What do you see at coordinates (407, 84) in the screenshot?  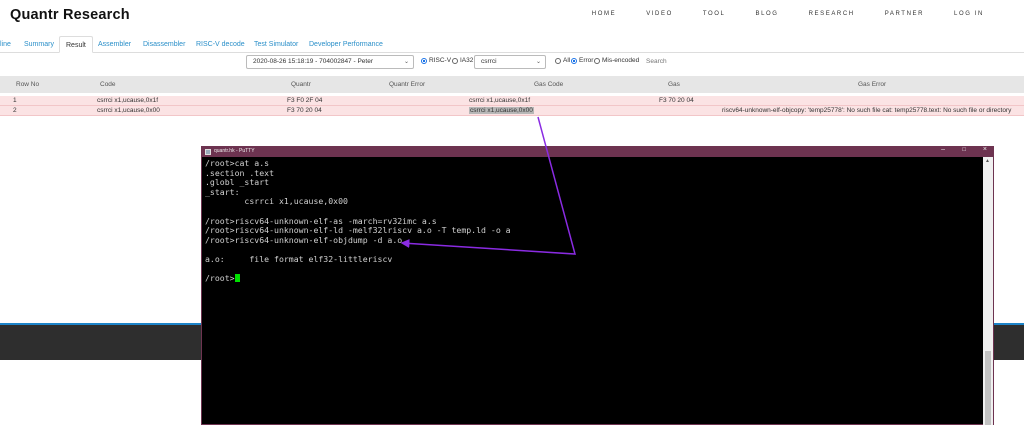 I see `col-quantr-error: Quantr Error` at bounding box center [407, 84].